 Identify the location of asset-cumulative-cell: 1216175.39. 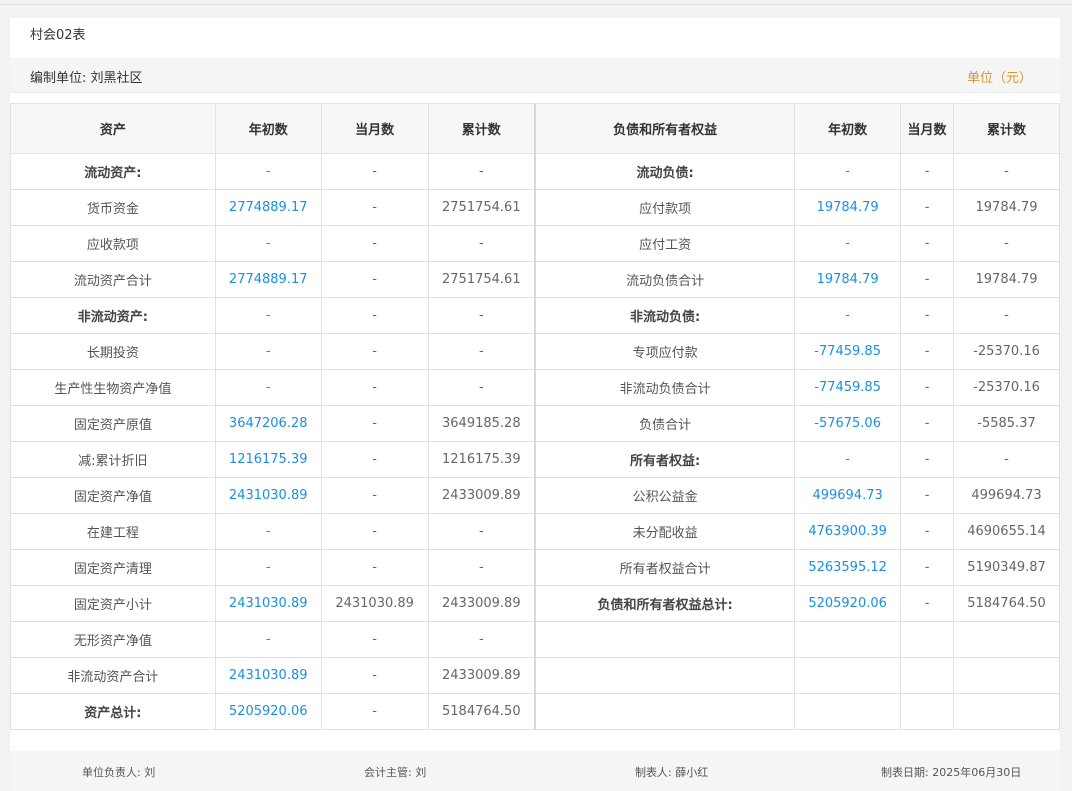
(481, 459).